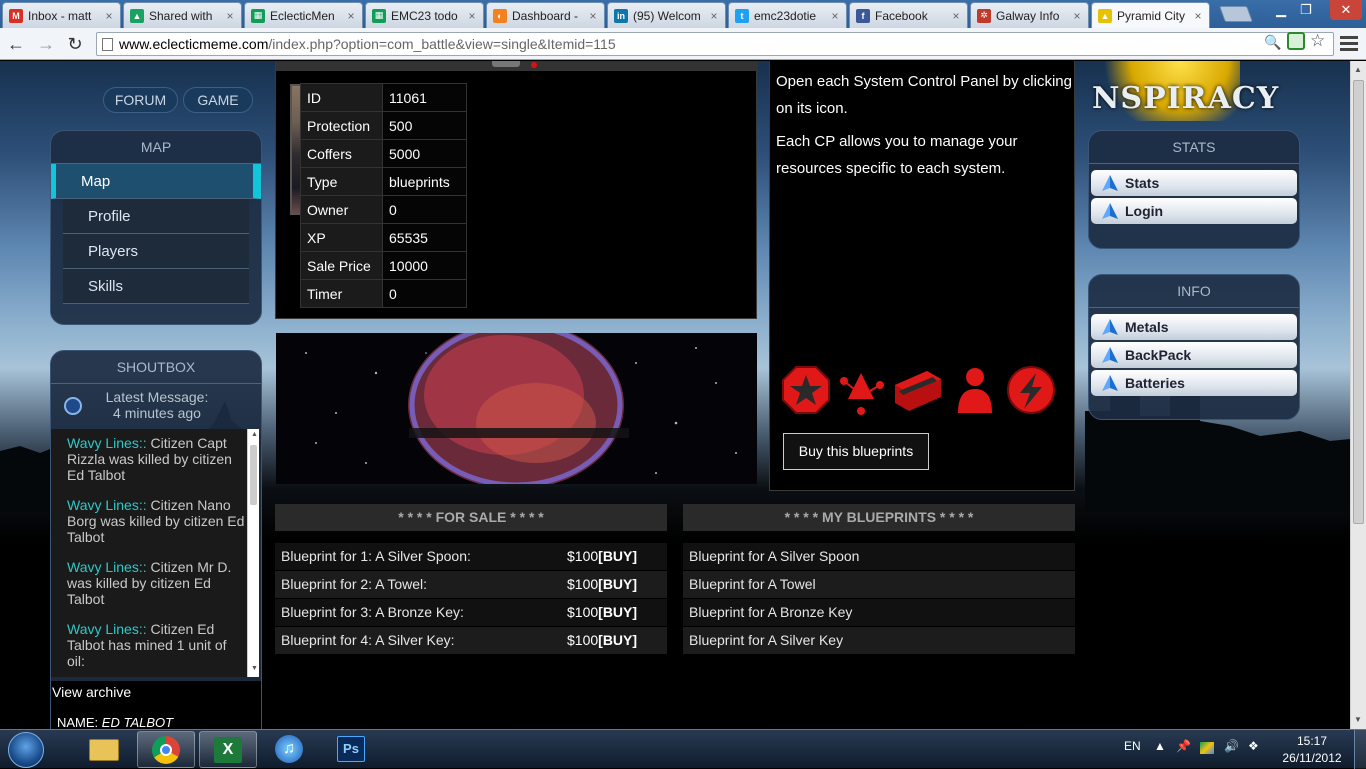 This screenshot has height=769, width=1366. I want to click on sidebar-item-metals: Metals, so click(1194, 327).